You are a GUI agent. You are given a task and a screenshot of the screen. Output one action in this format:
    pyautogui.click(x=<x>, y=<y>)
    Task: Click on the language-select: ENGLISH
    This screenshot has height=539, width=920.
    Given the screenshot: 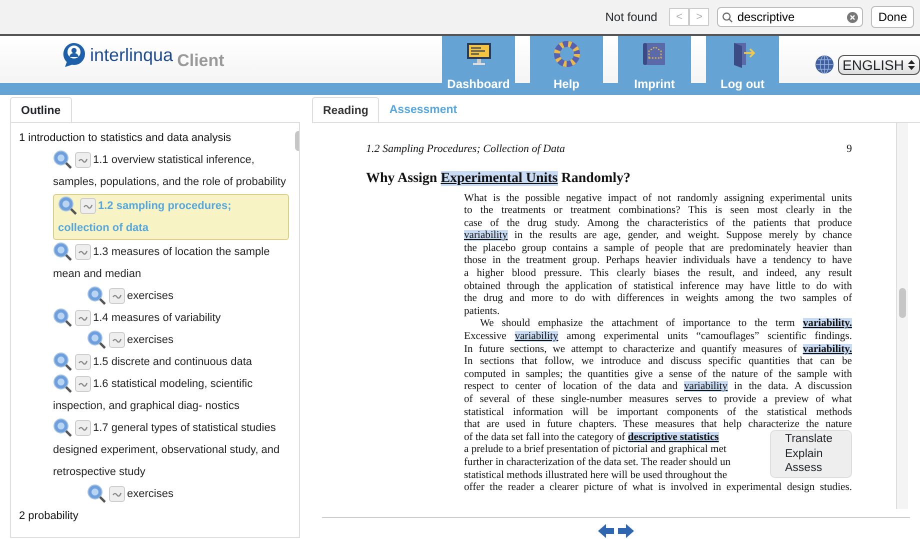 What is the action you would take?
    pyautogui.click(x=879, y=64)
    